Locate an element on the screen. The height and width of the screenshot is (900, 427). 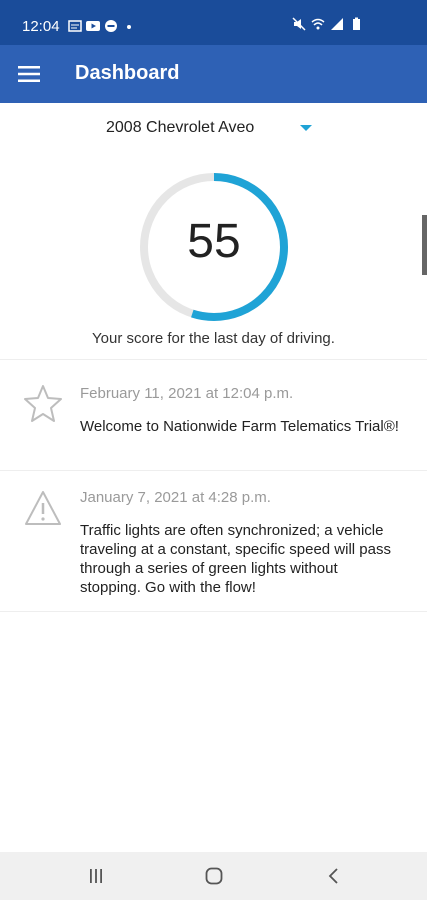
message-date: January 7, 2021 at 4:28 p.m. is located at coordinates (175, 497).